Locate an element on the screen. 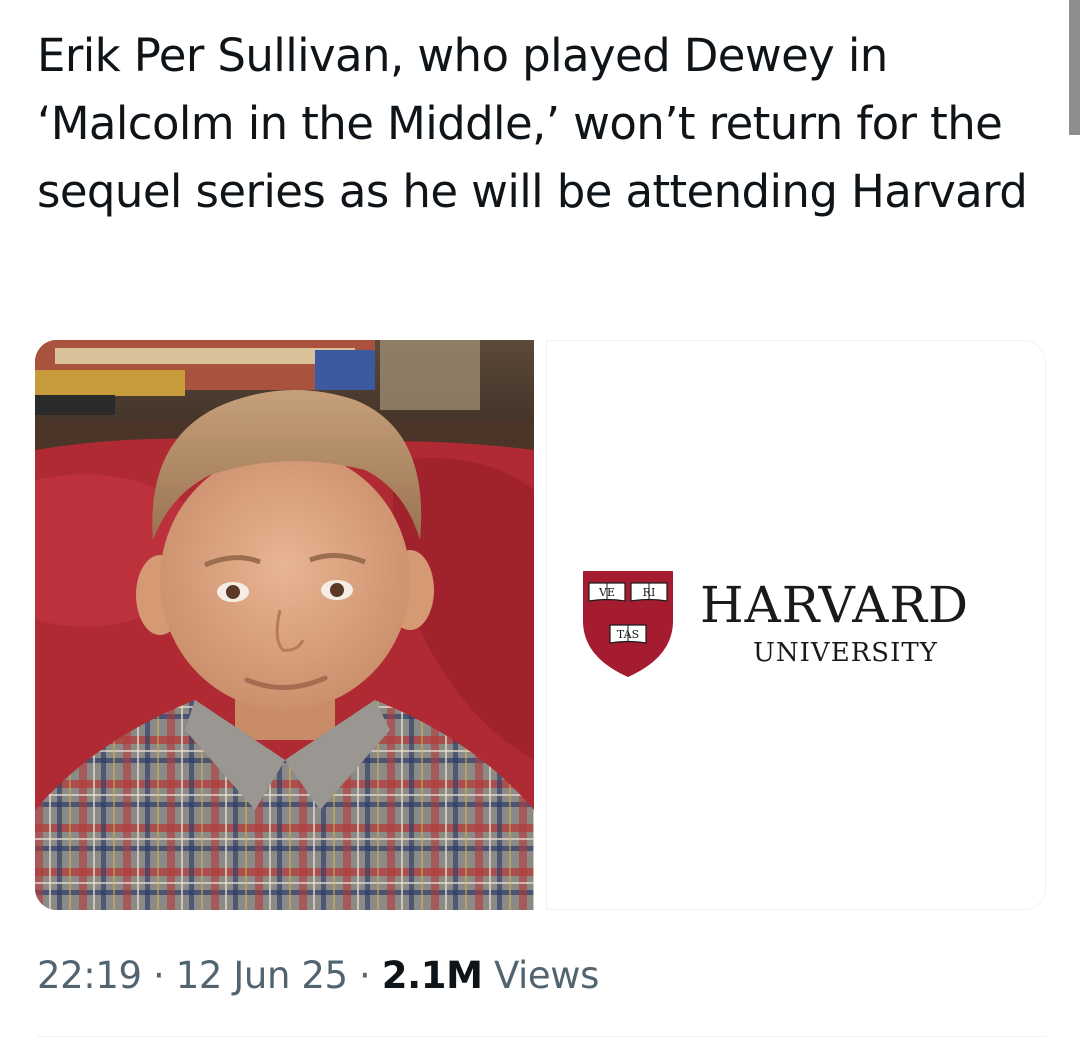 The width and height of the screenshot is (1080, 1046). scrollbar is located at coordinates (1074, 67).